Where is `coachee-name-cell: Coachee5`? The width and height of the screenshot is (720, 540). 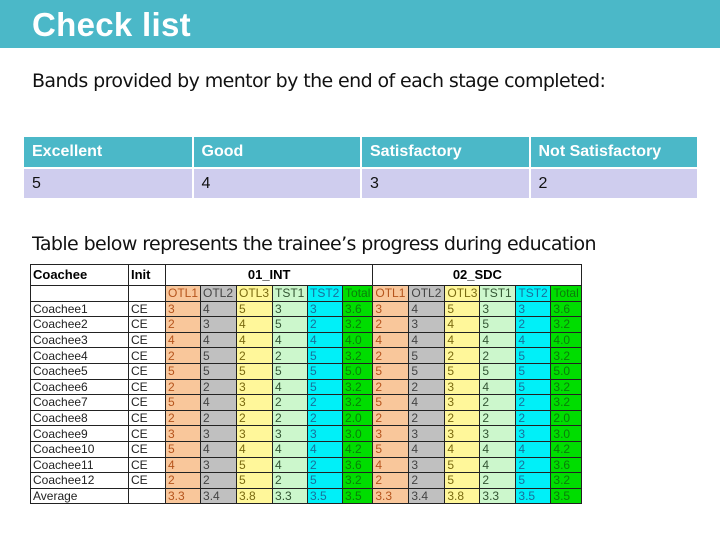
coachee-name-cell: Coachee5 is located at coordinates (79, 371).